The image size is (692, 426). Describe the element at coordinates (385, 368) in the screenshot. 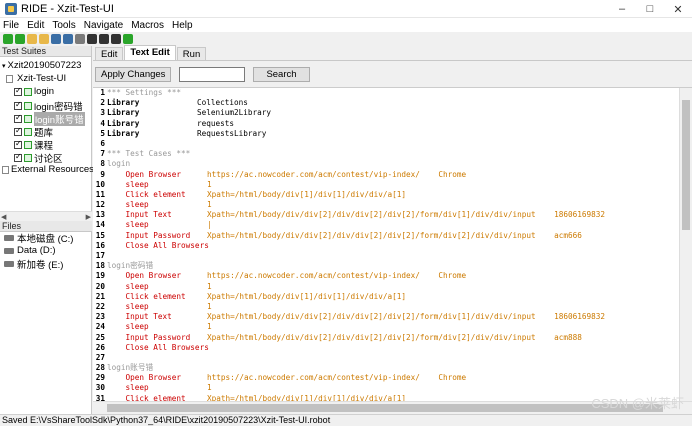

I see `code-line: 28 login账号错` at that location.